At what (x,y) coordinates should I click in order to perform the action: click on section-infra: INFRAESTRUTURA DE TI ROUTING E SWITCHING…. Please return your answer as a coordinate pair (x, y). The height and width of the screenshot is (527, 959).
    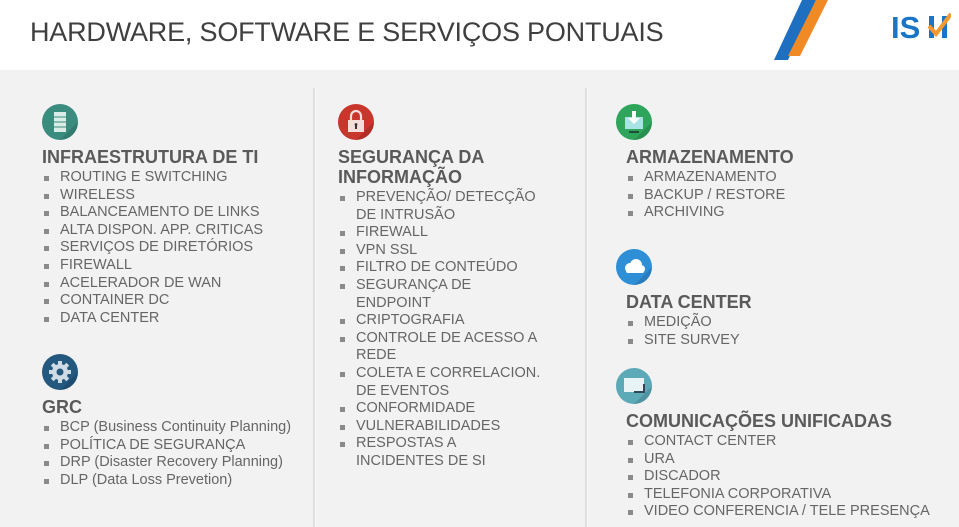
    Looking at the image, I should click on (152, 215).